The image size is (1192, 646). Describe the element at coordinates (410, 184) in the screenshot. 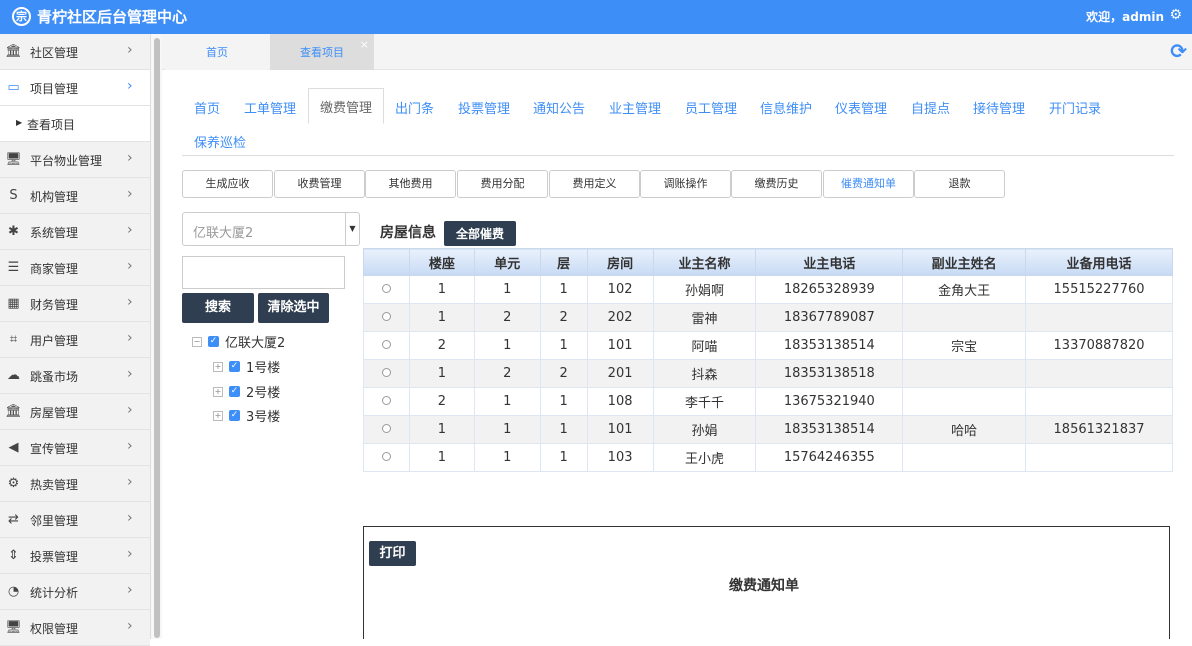

I see `fee-subnav-button: 其他费用` at that location.